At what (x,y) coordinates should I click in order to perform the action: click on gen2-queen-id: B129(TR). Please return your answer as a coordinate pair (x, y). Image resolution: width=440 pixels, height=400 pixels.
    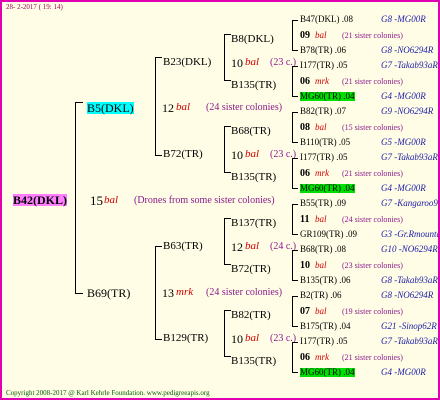
    Looking at the image, I should click on (186, 338).